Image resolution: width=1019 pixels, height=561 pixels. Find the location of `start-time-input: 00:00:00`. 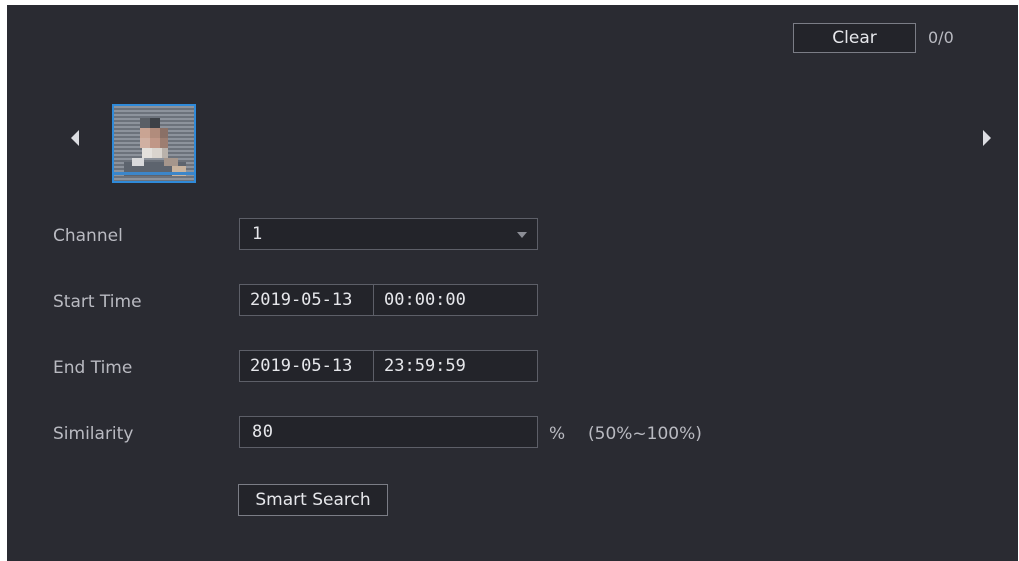

start-time-input: 00:00:00 is located at coordinates (425, 300).